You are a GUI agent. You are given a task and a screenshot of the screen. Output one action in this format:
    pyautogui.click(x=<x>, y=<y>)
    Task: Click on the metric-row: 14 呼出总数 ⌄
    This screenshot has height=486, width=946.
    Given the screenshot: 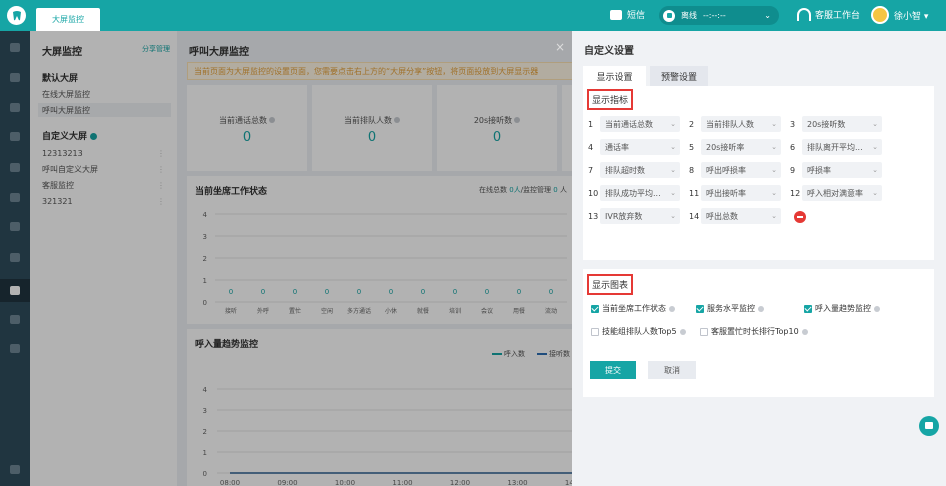 What is the action you would take?
    pyautogui.click(x=735, y=216)
    